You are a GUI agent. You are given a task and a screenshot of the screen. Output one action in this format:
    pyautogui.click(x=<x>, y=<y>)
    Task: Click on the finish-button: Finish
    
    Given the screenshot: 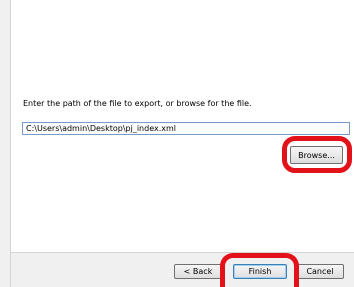 What is the action you would take?
    pyautogui.click(x=260, y=271)
    